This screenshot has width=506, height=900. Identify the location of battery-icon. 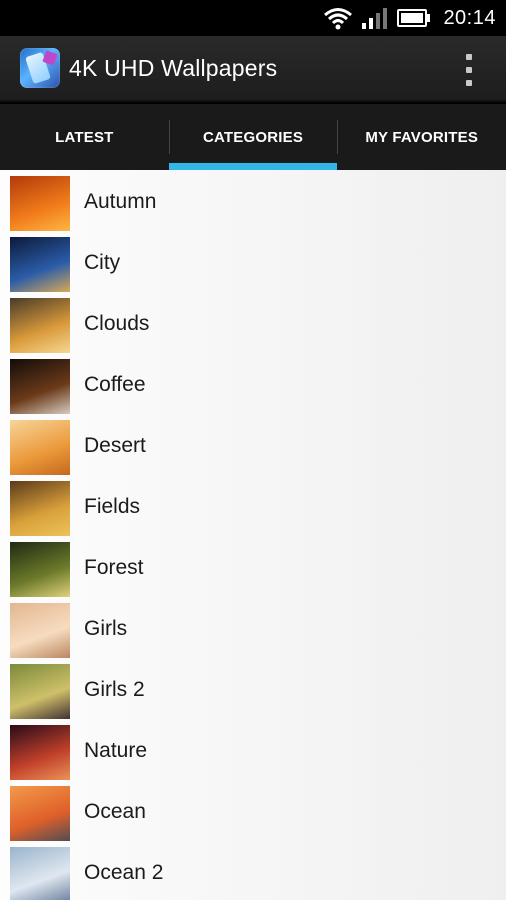
(414, 18).